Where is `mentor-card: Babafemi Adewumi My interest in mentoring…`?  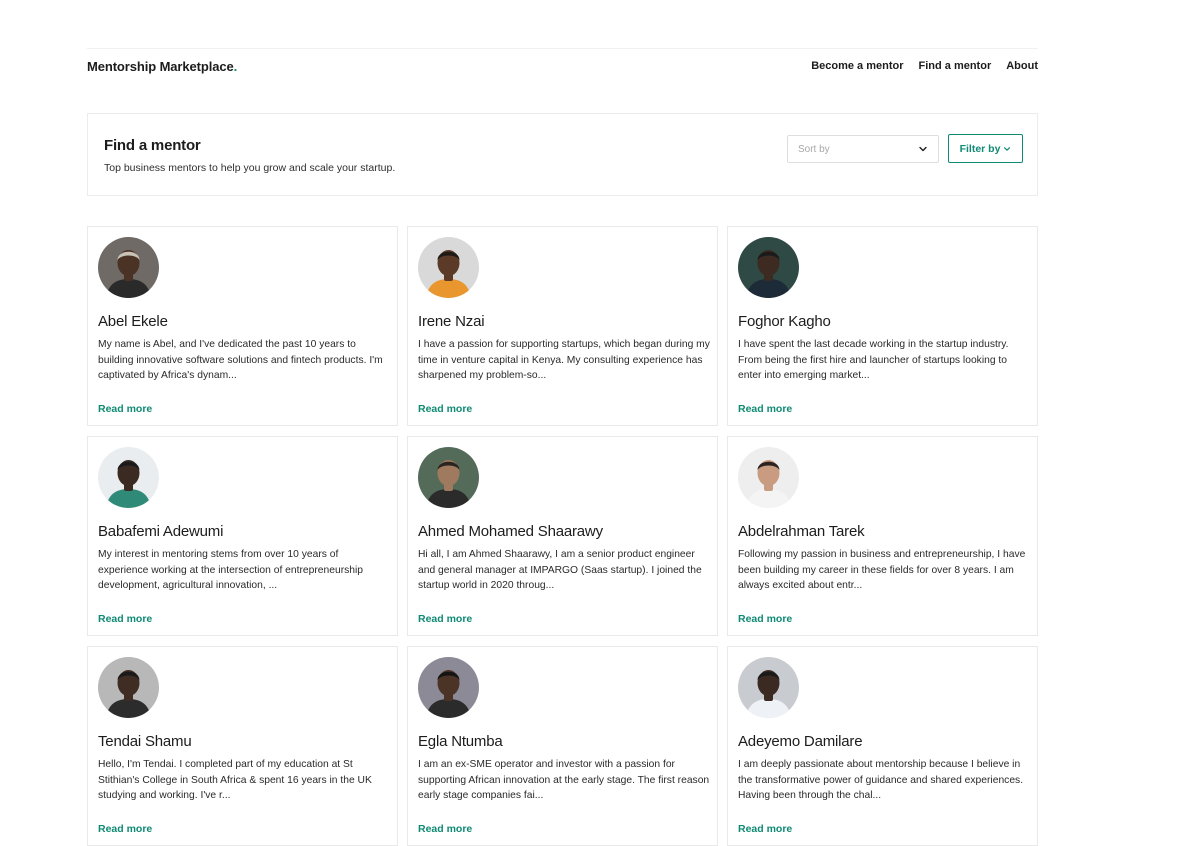
mentor-card: Babafemi Adewumi My interest in mentoring… is located at coordinates (242, 536).